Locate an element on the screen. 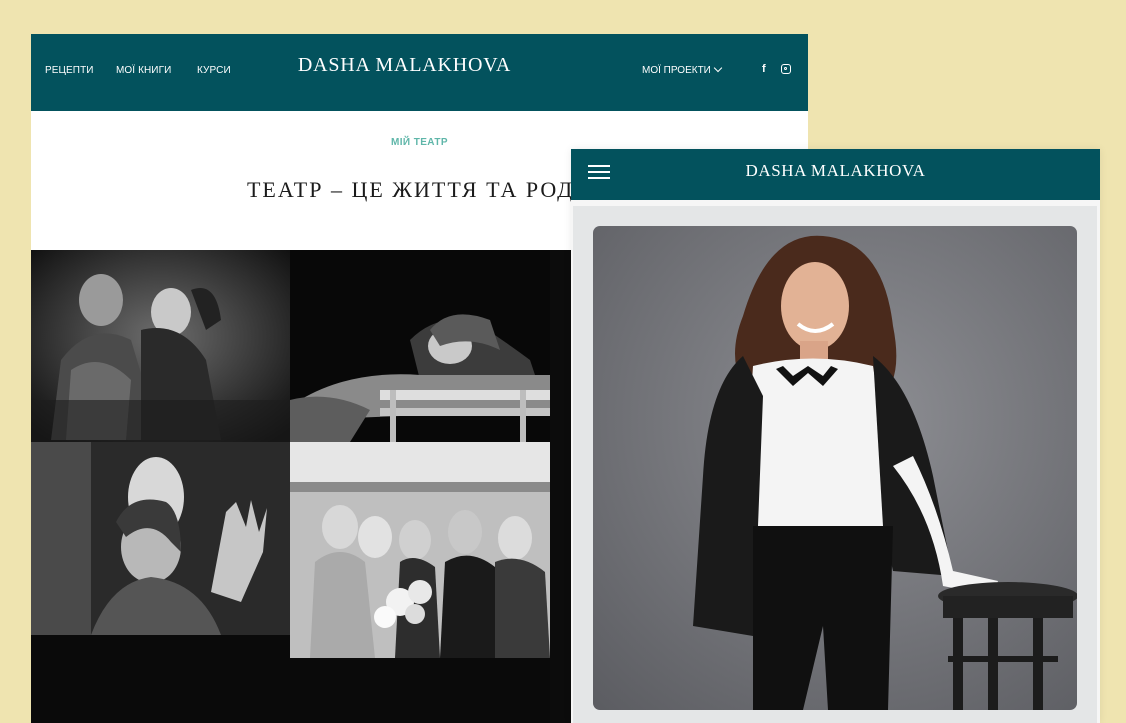  gallery-bottom-middle is located at coordinates (420, 690).